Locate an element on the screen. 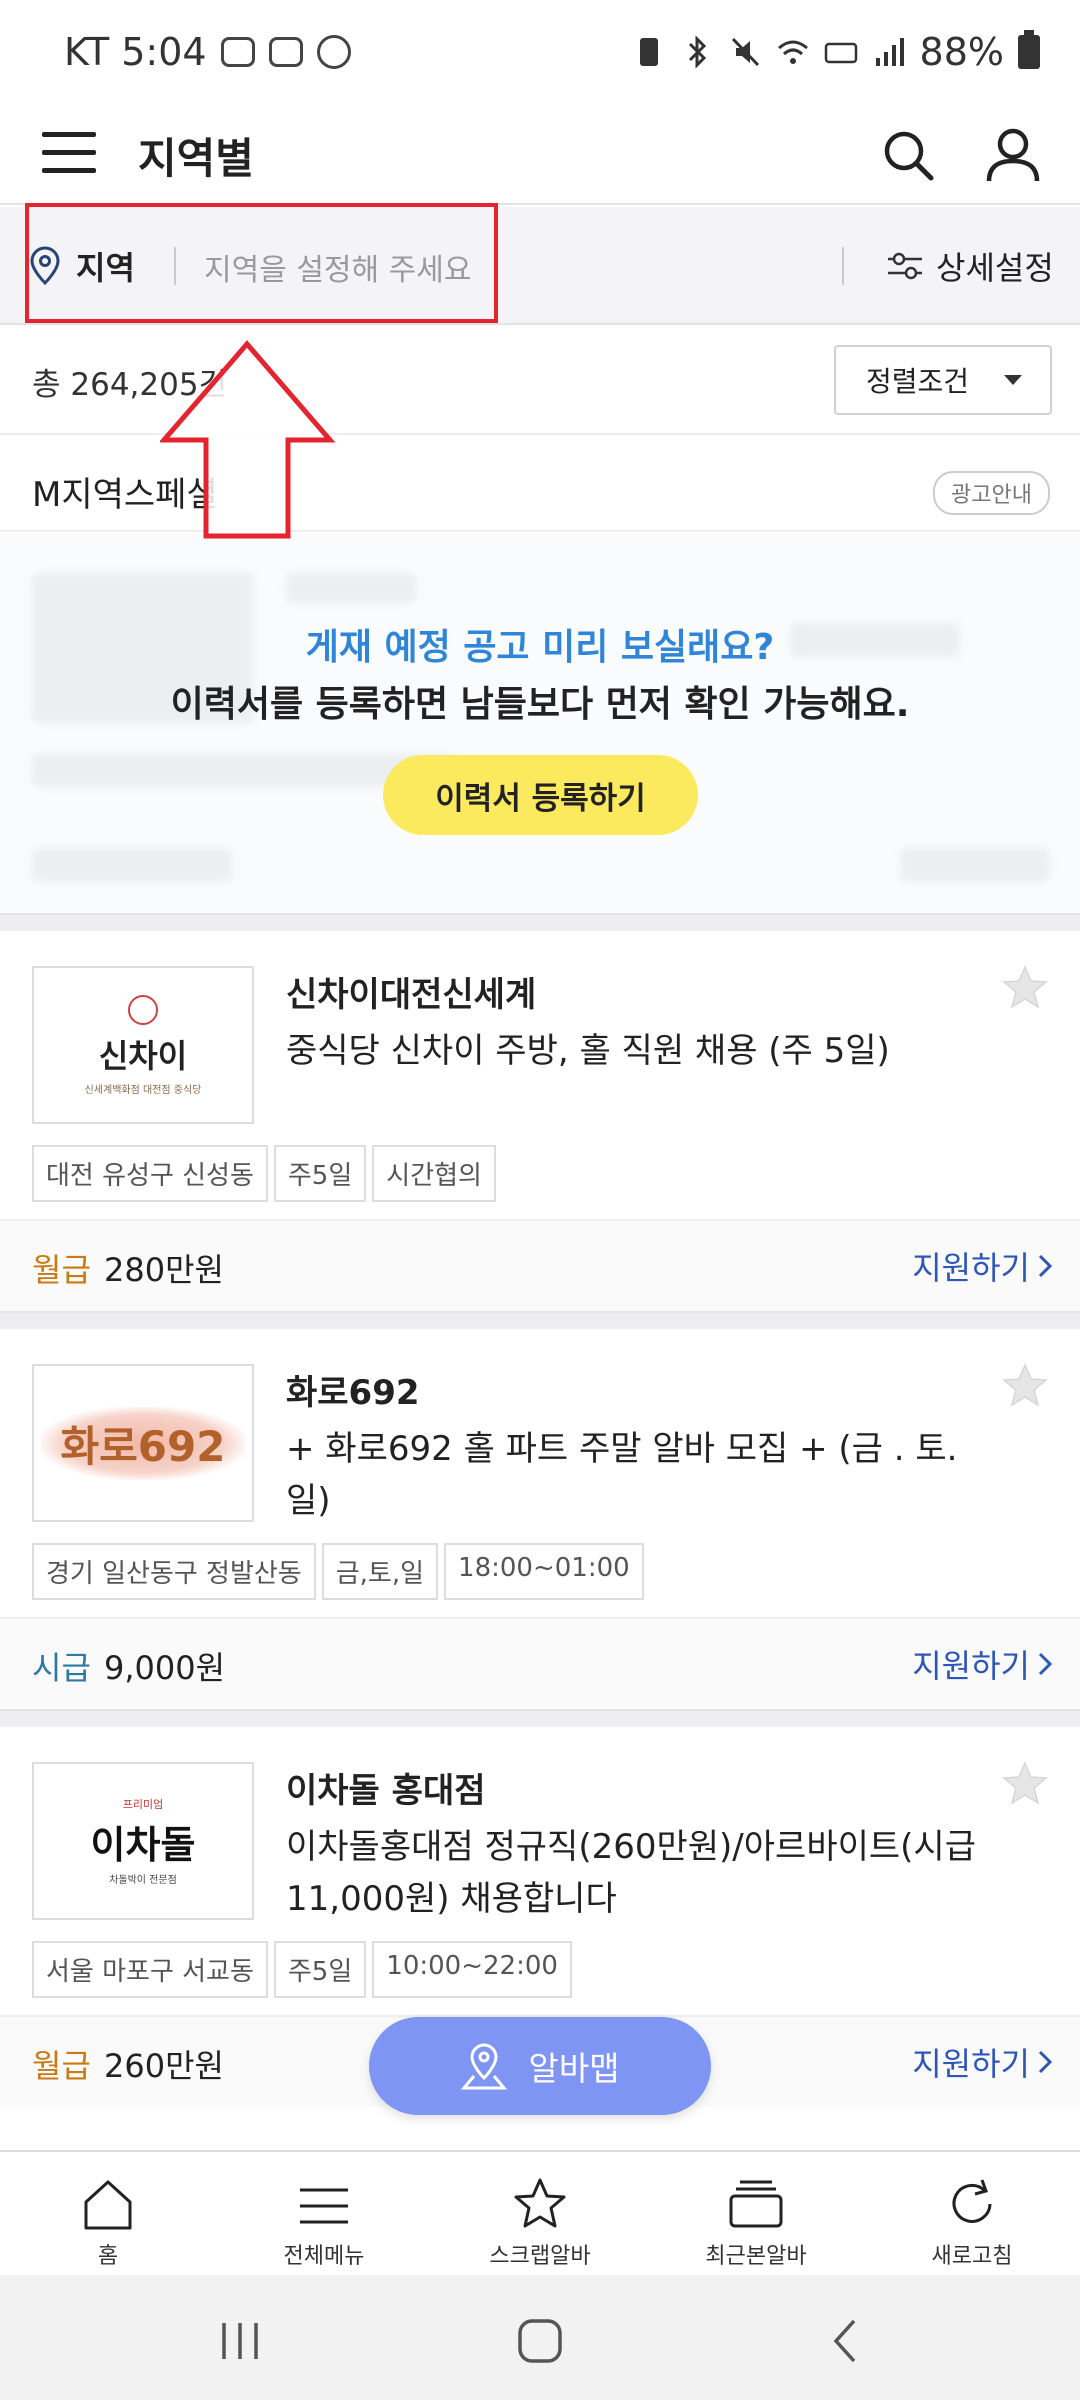  region-label: 지역 is located at coordinates (105, 268).